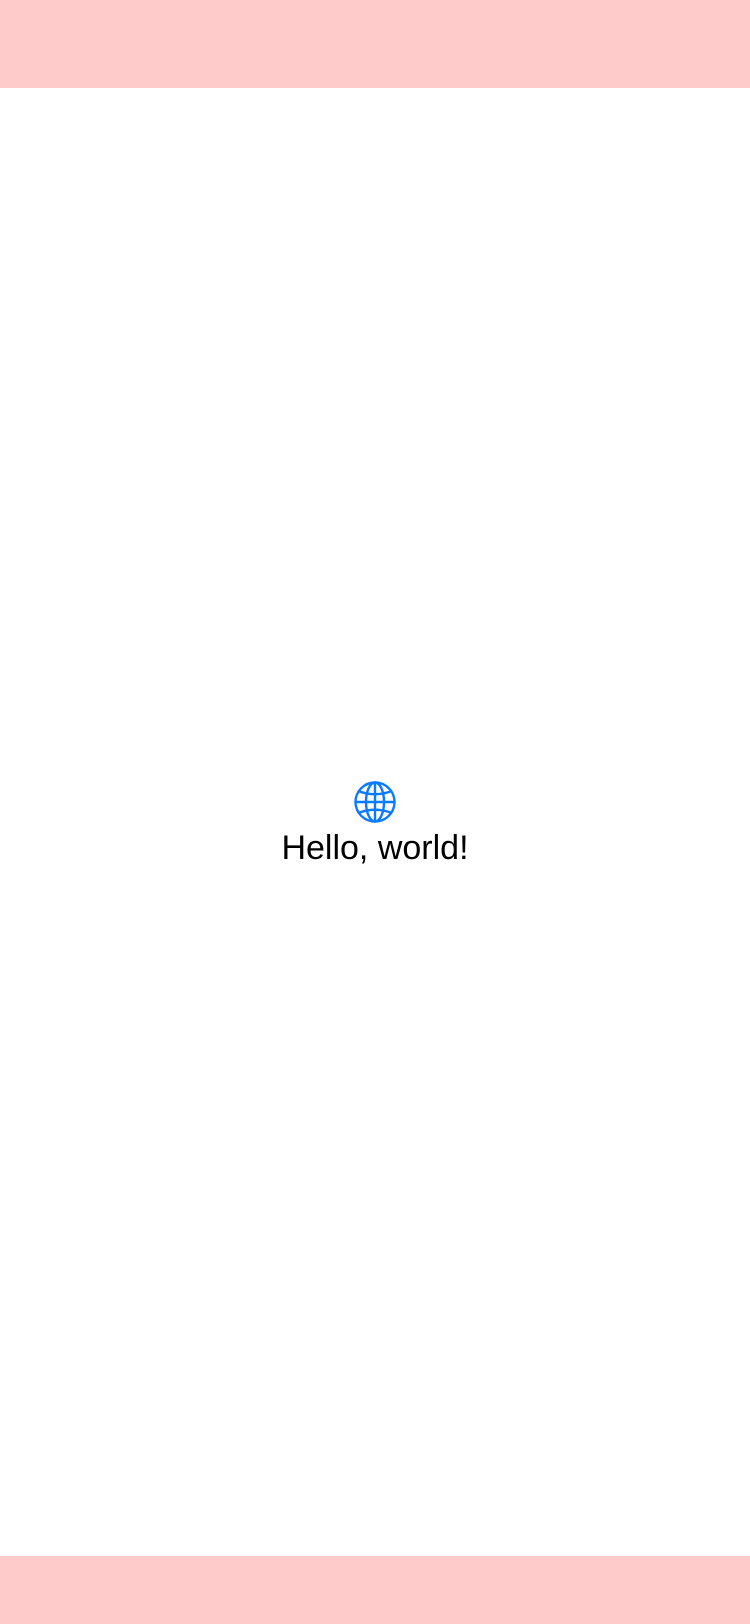  I want to click on content-stack: Hello, world!, so click(375, 824).